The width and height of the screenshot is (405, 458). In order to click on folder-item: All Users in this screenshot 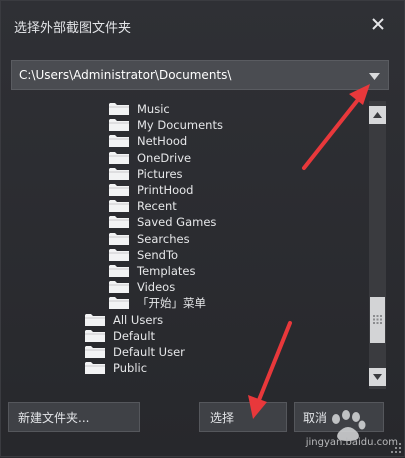, I will do `click(124, 320)`.